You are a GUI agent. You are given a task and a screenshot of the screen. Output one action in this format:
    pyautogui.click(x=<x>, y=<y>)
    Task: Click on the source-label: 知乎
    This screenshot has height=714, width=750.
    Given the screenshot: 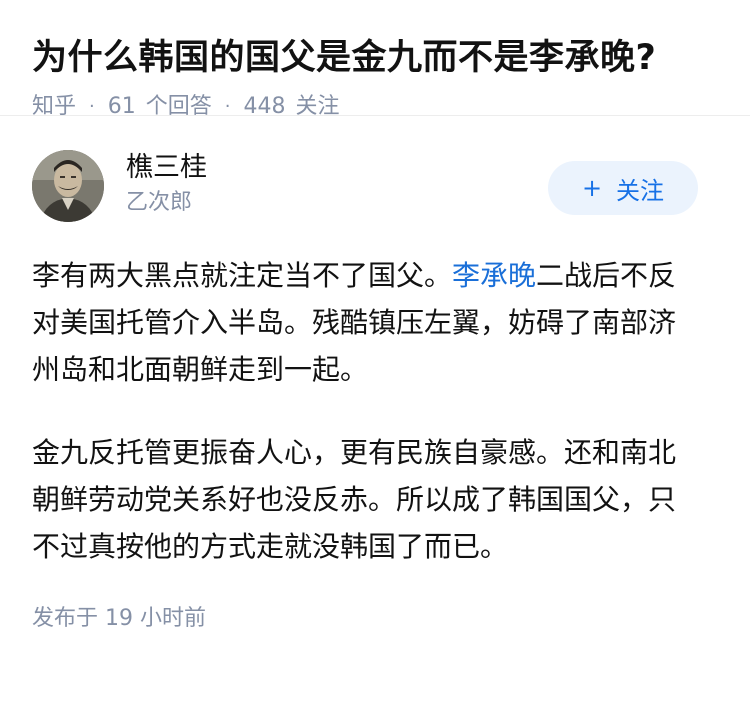 What is the action you would take?
    pyautogui.click(x=54, y=107)
    